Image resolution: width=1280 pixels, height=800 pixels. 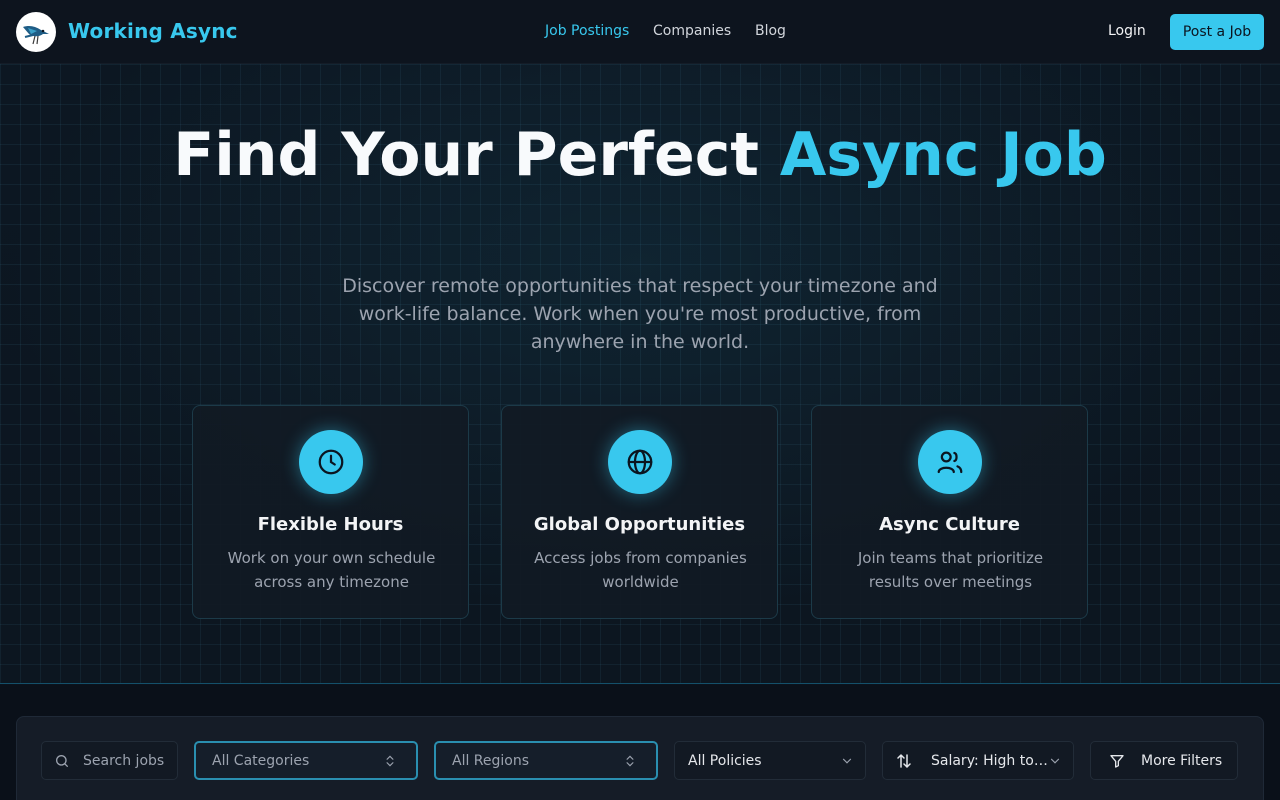 I want to click on feature-title: Async Culture, so click(x=949, y=524).